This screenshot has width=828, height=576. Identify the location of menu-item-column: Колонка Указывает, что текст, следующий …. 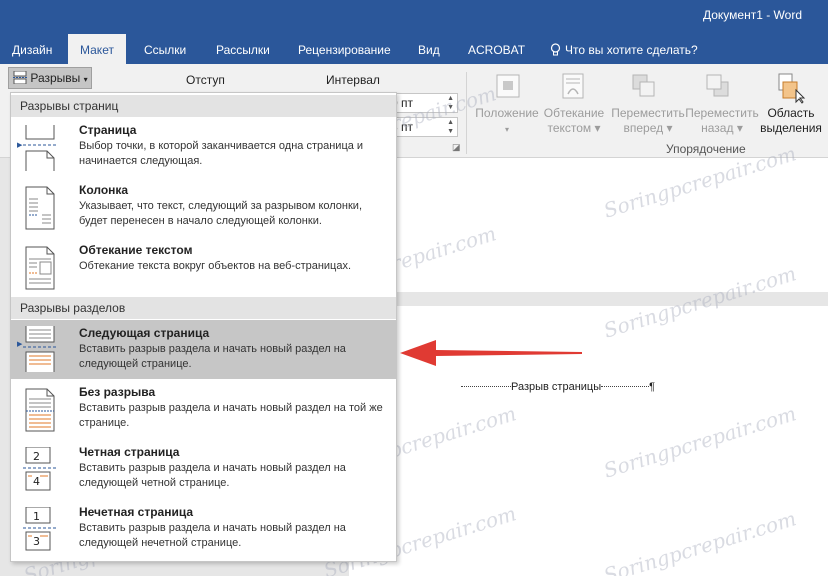
(203, 212).